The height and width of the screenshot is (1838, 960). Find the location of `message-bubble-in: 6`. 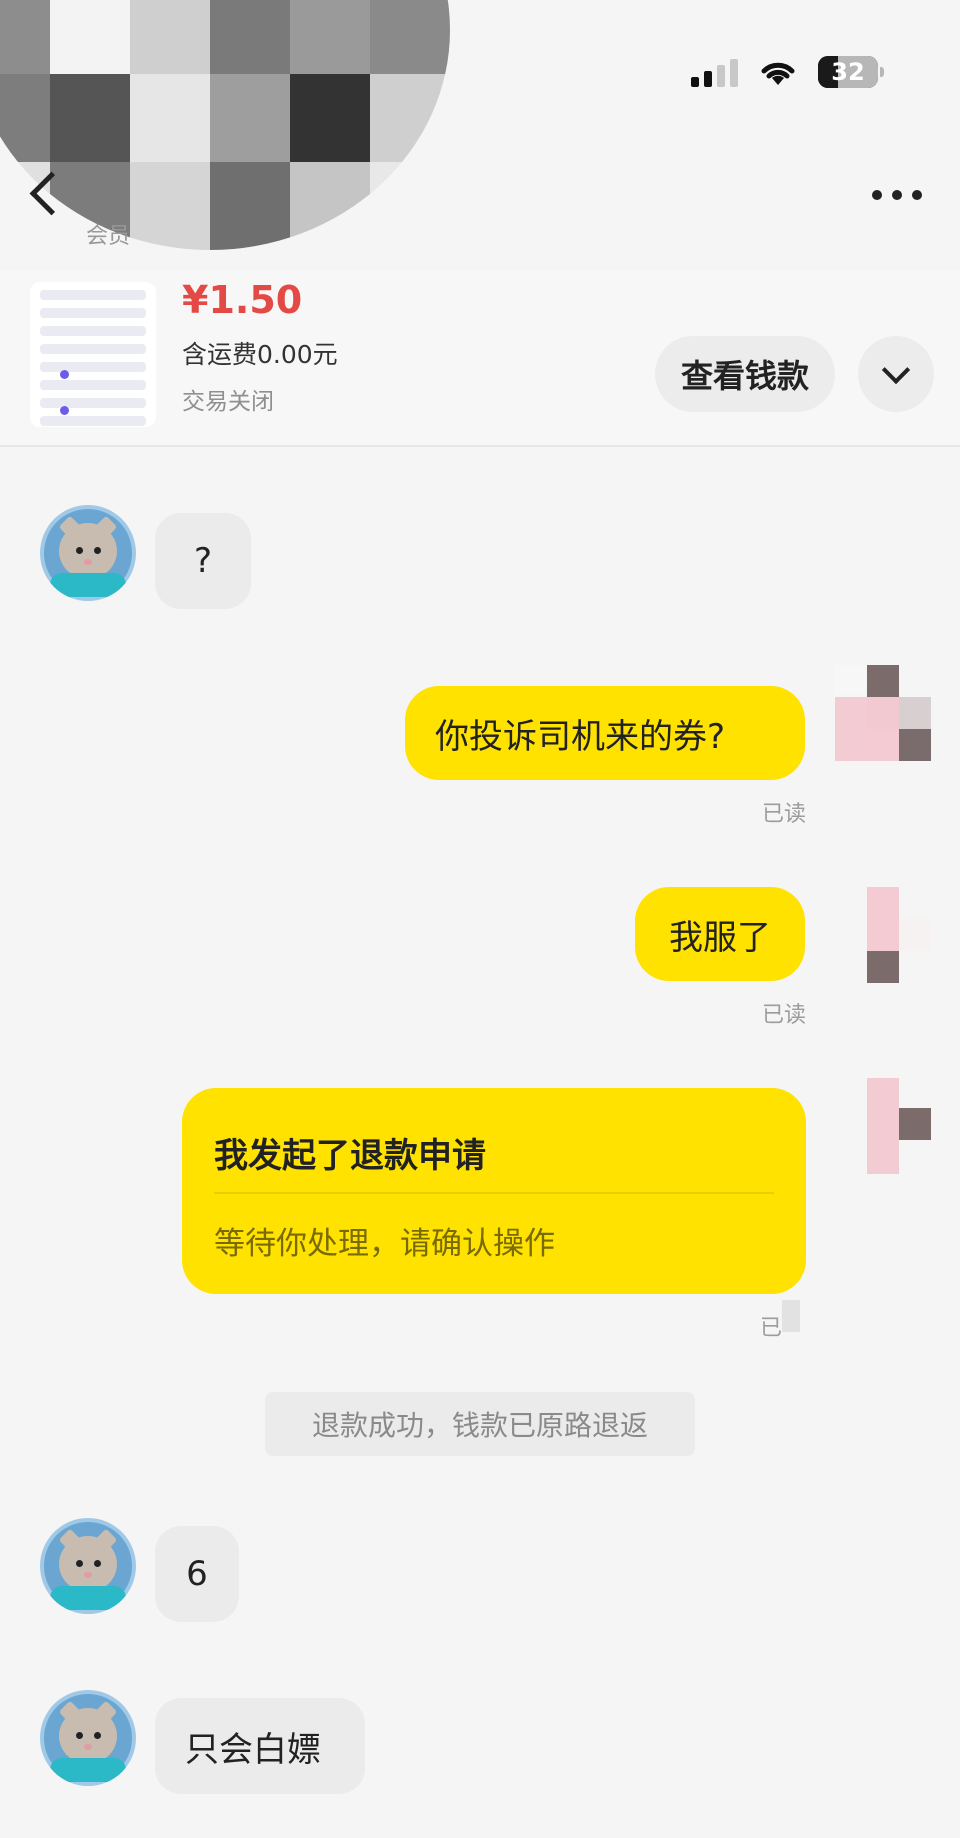

message-bubble-in: 6 is located at coordinates (197, 1574).